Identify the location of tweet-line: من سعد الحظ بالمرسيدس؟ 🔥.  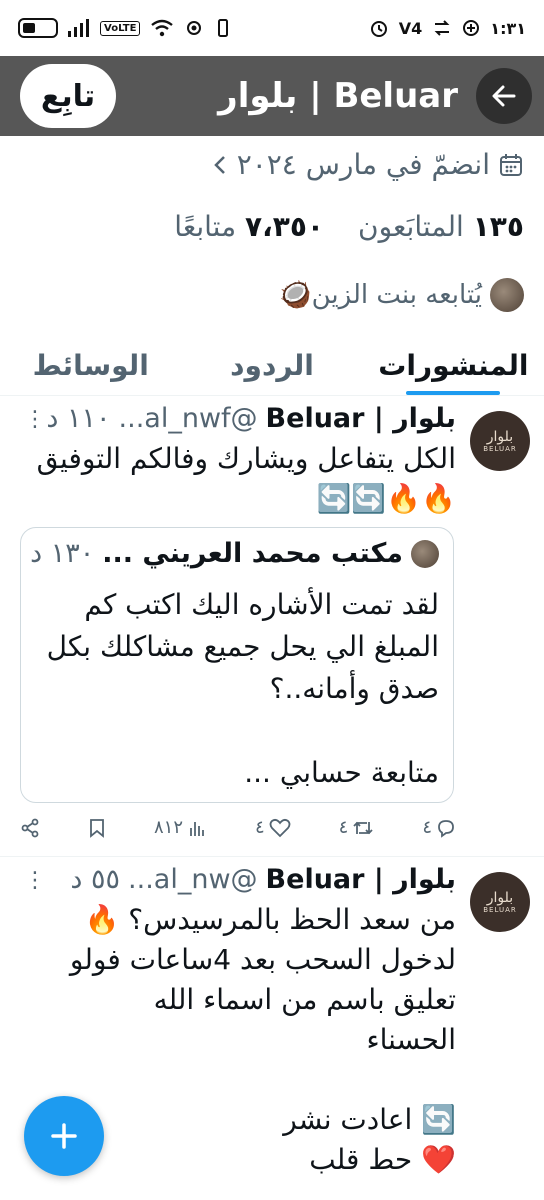
(270, 919).